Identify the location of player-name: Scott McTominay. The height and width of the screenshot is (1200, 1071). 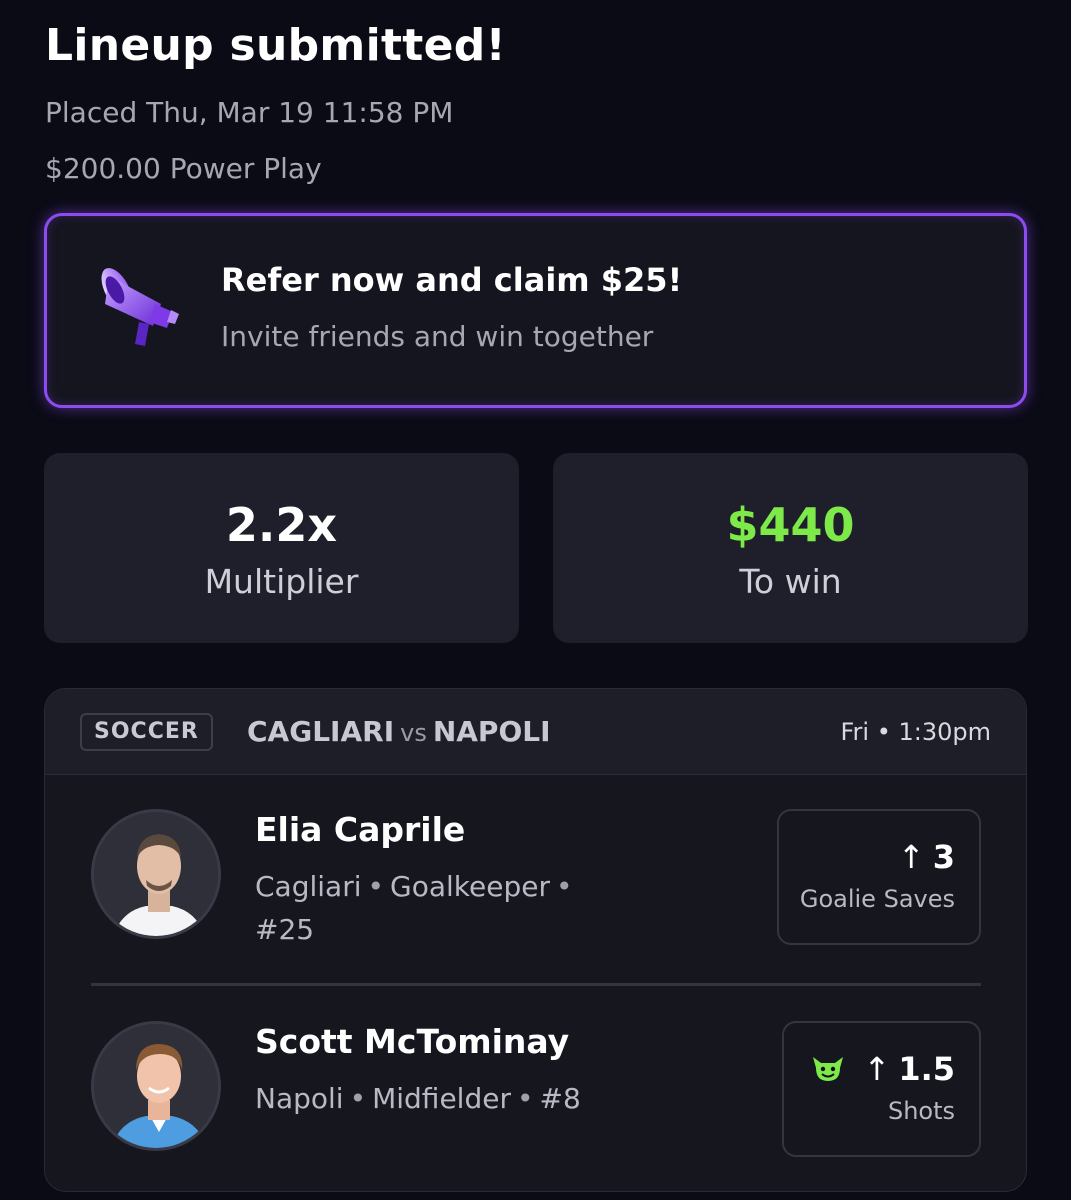
(412, 1041).